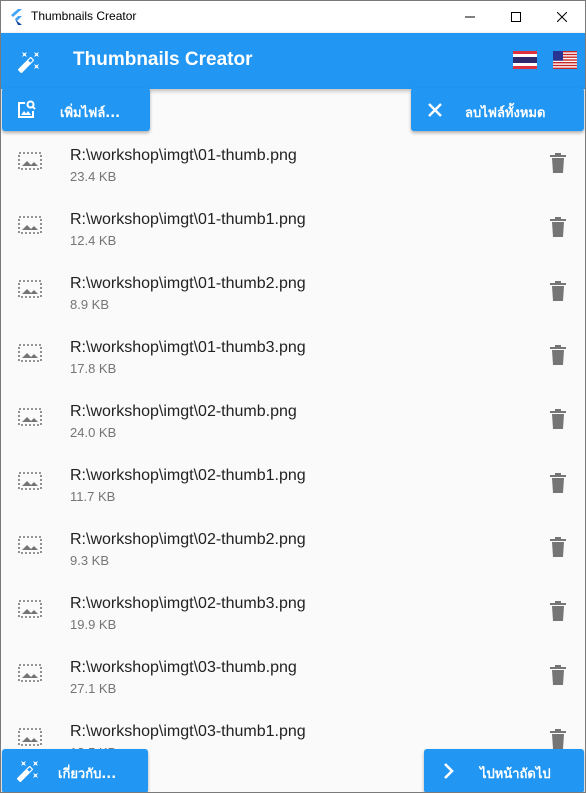 This screenshot has width=586, height=793. I want to click on minimize-button, so click(470, 16).